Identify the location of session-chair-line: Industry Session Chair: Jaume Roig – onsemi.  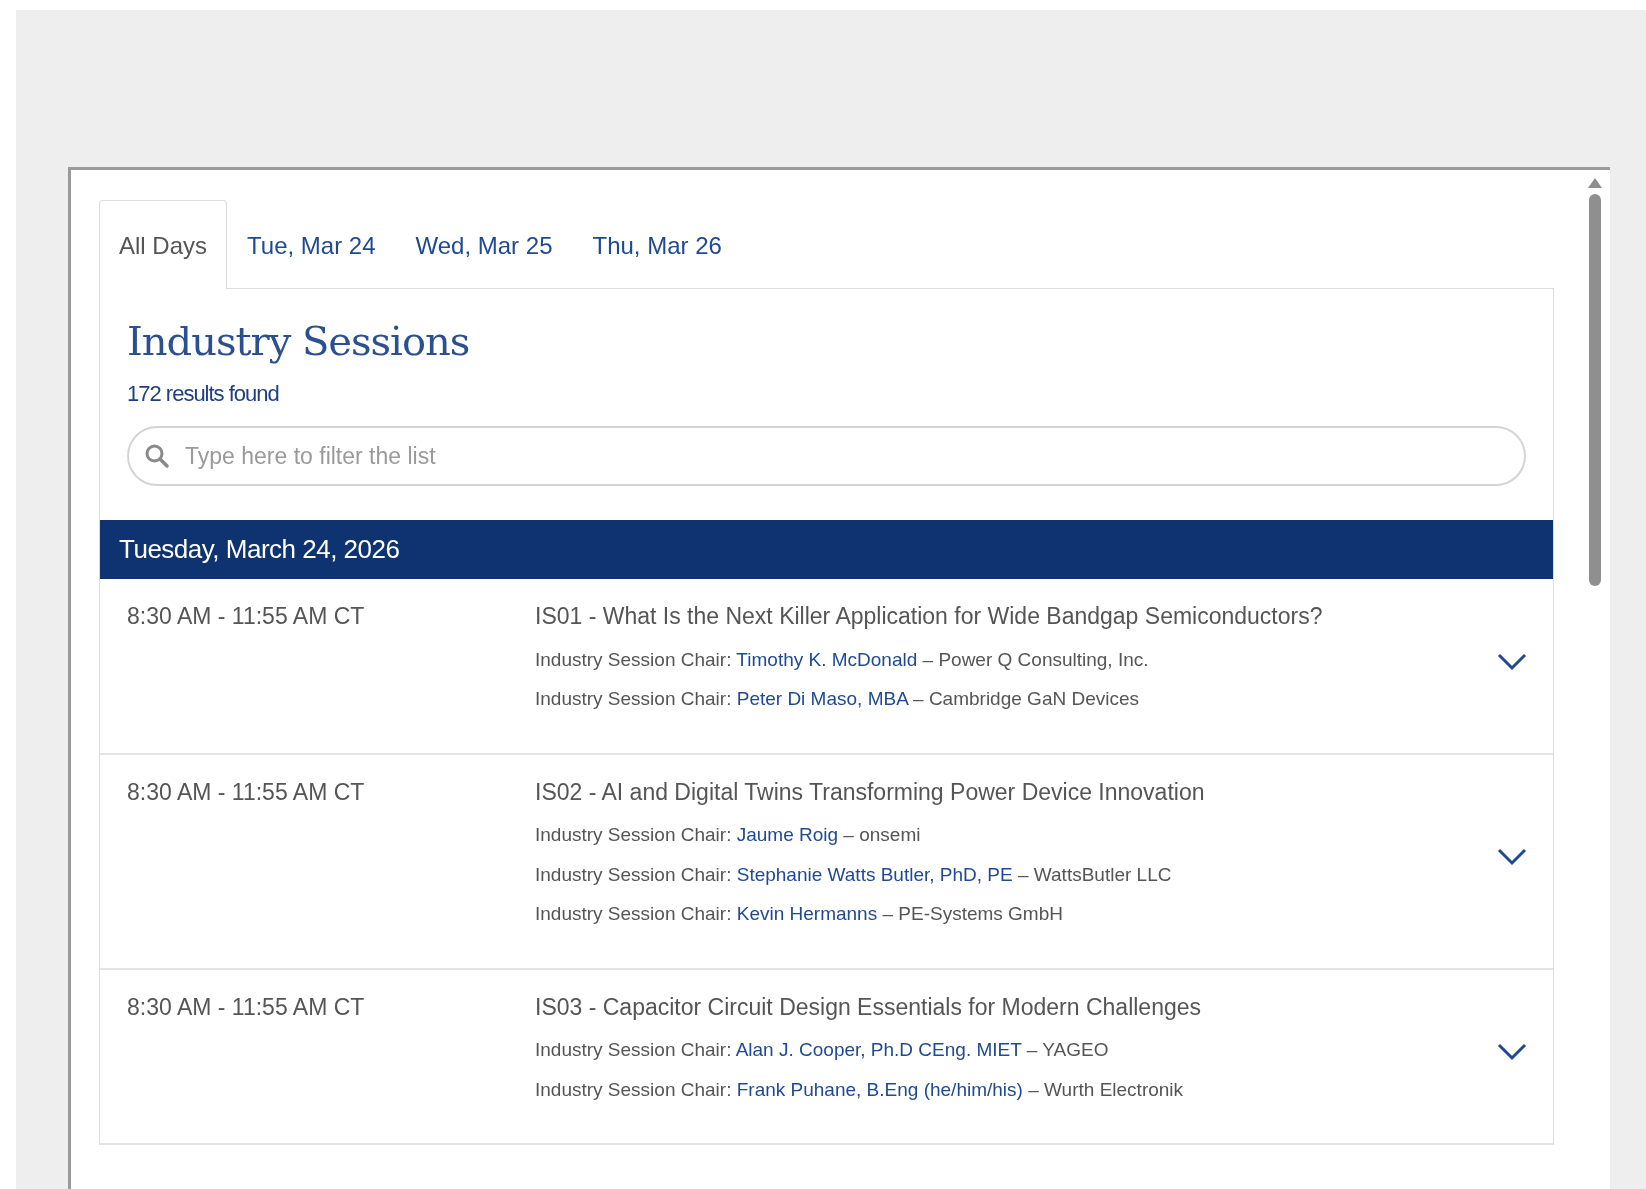
(728, 835).